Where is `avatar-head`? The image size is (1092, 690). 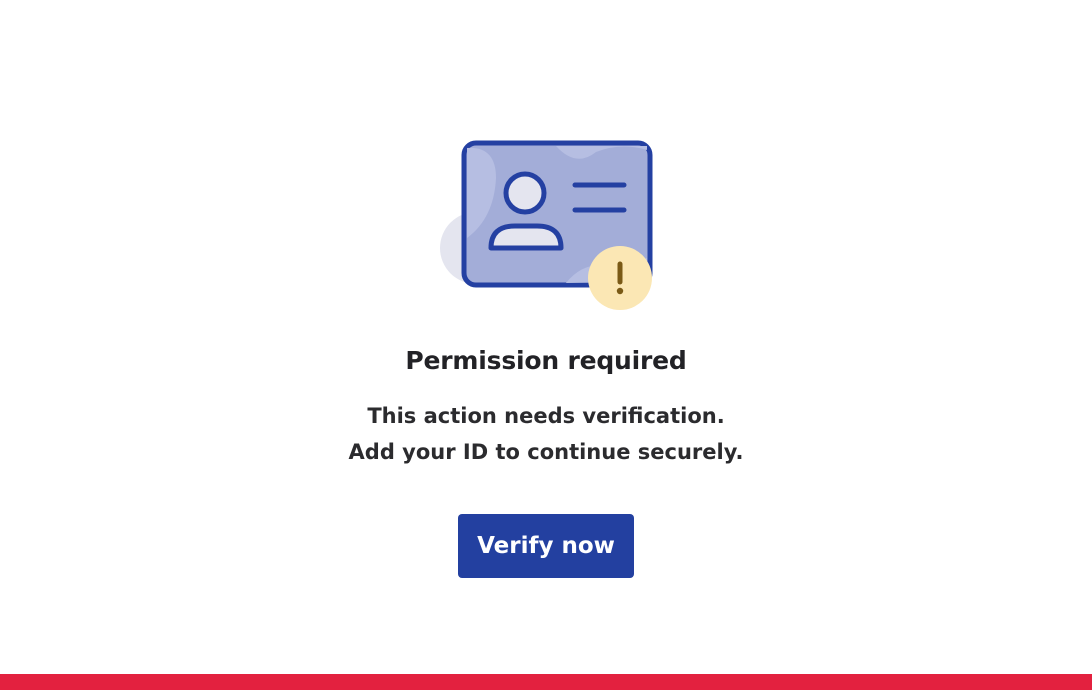 avatar-head is located at coordinates (525, 193).